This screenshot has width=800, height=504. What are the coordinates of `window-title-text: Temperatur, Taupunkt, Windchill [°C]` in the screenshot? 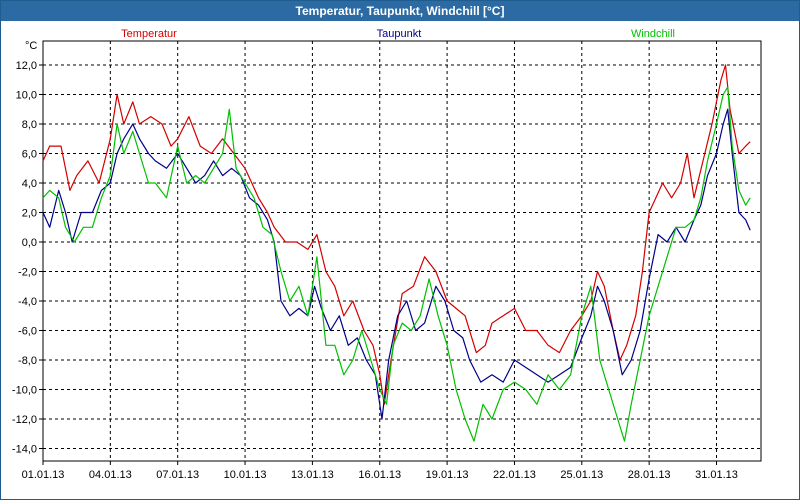 It's located at (400, 11).